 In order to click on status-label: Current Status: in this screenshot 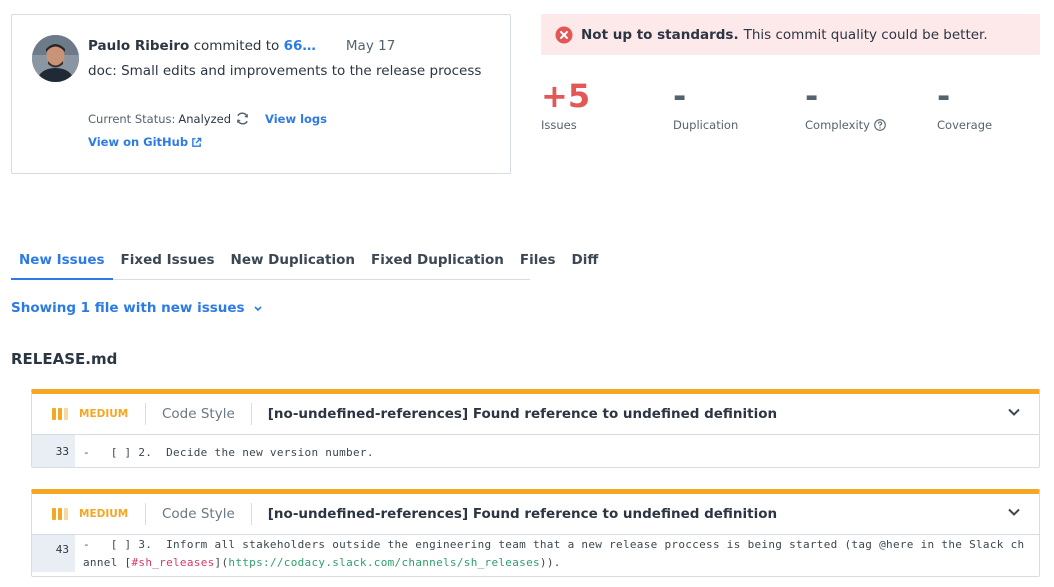, I will do `click(132, 118)`.